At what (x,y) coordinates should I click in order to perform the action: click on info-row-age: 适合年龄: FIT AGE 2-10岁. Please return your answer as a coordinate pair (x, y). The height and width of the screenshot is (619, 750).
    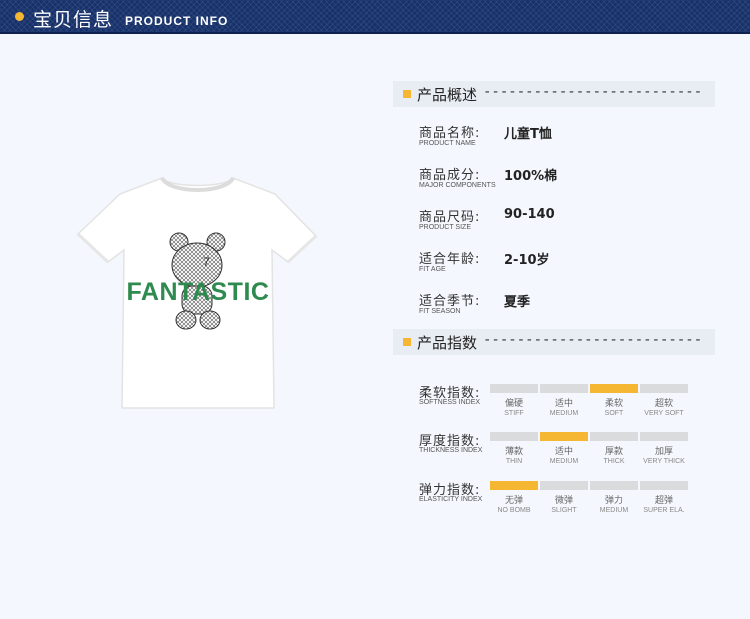
    Looking at the image, I should click on (569, 263).